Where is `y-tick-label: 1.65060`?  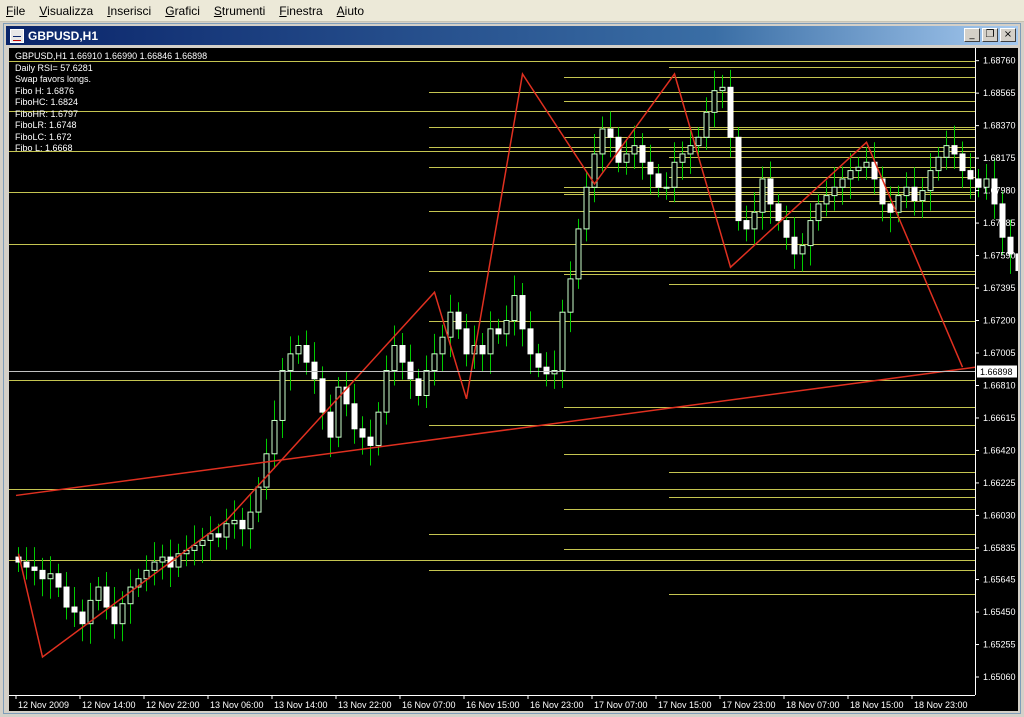 y-tick-label: 1.65060 is located at coordinates (999, 677).